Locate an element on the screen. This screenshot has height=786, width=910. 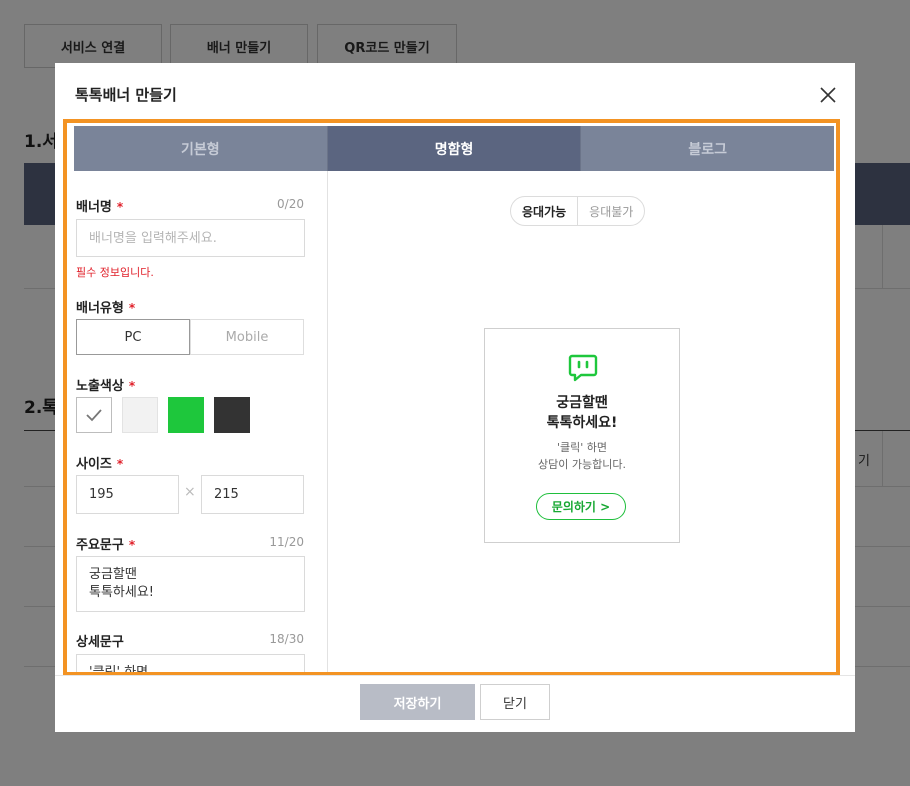
save-button: 저장하기 is located at coordinates (417, 702).